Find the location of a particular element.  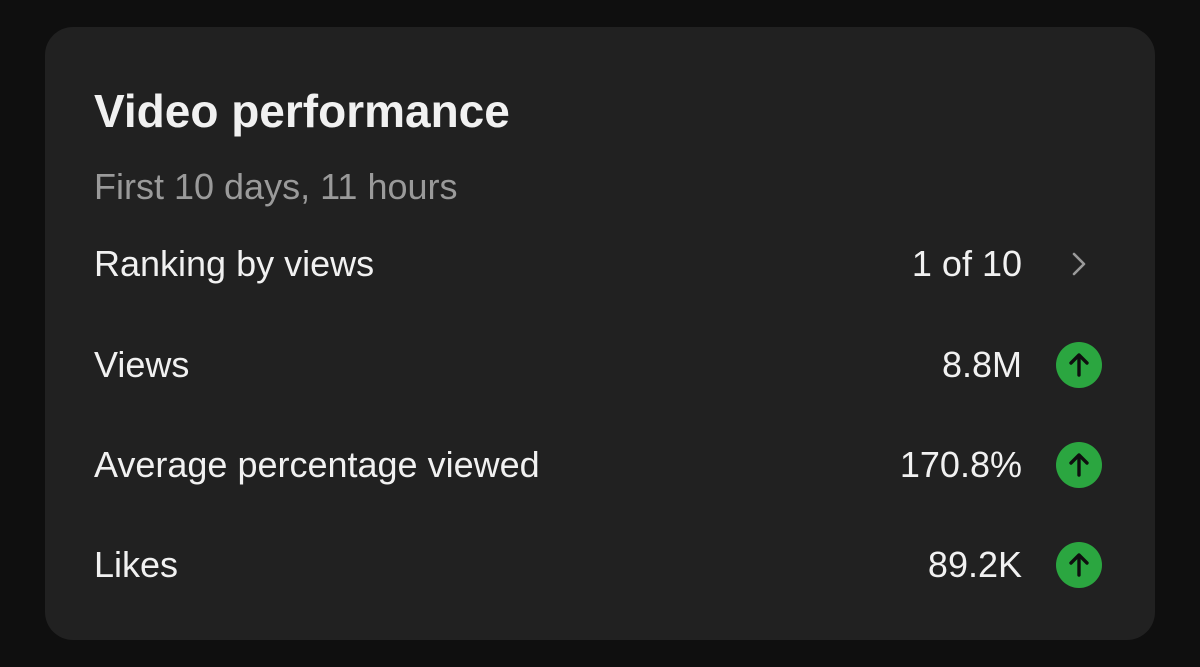

likes-row: Likes 89.2K is located at coordinates (598, 565).